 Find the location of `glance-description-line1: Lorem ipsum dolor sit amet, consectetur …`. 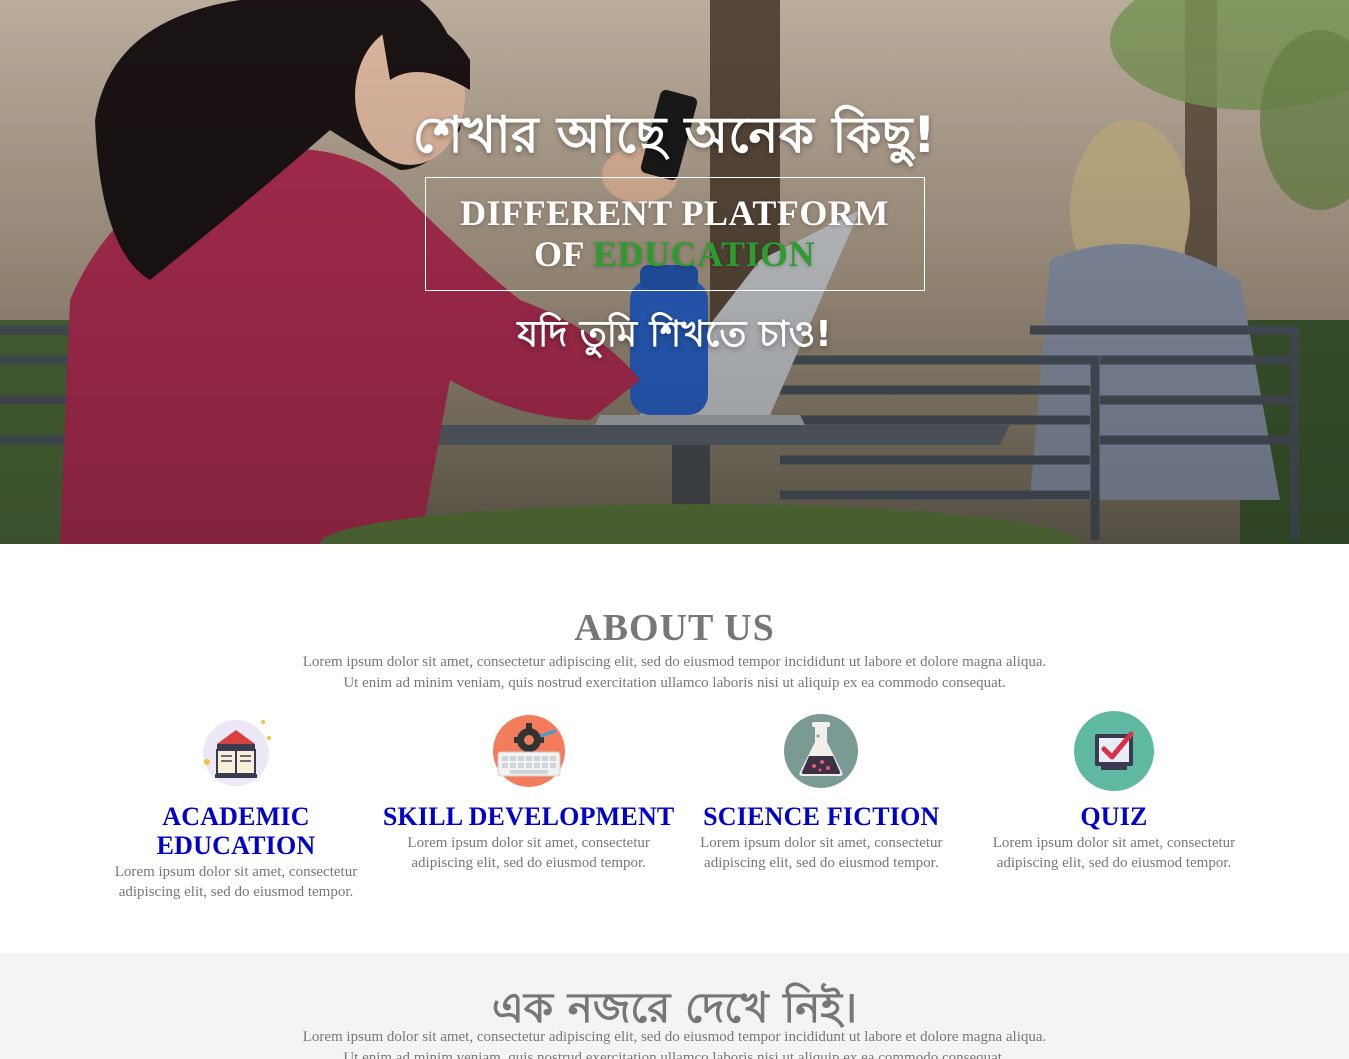

glance-description-line1: Lorem ipsum dolor sit amet, consectetur … is located at coordinates (674, 1037).